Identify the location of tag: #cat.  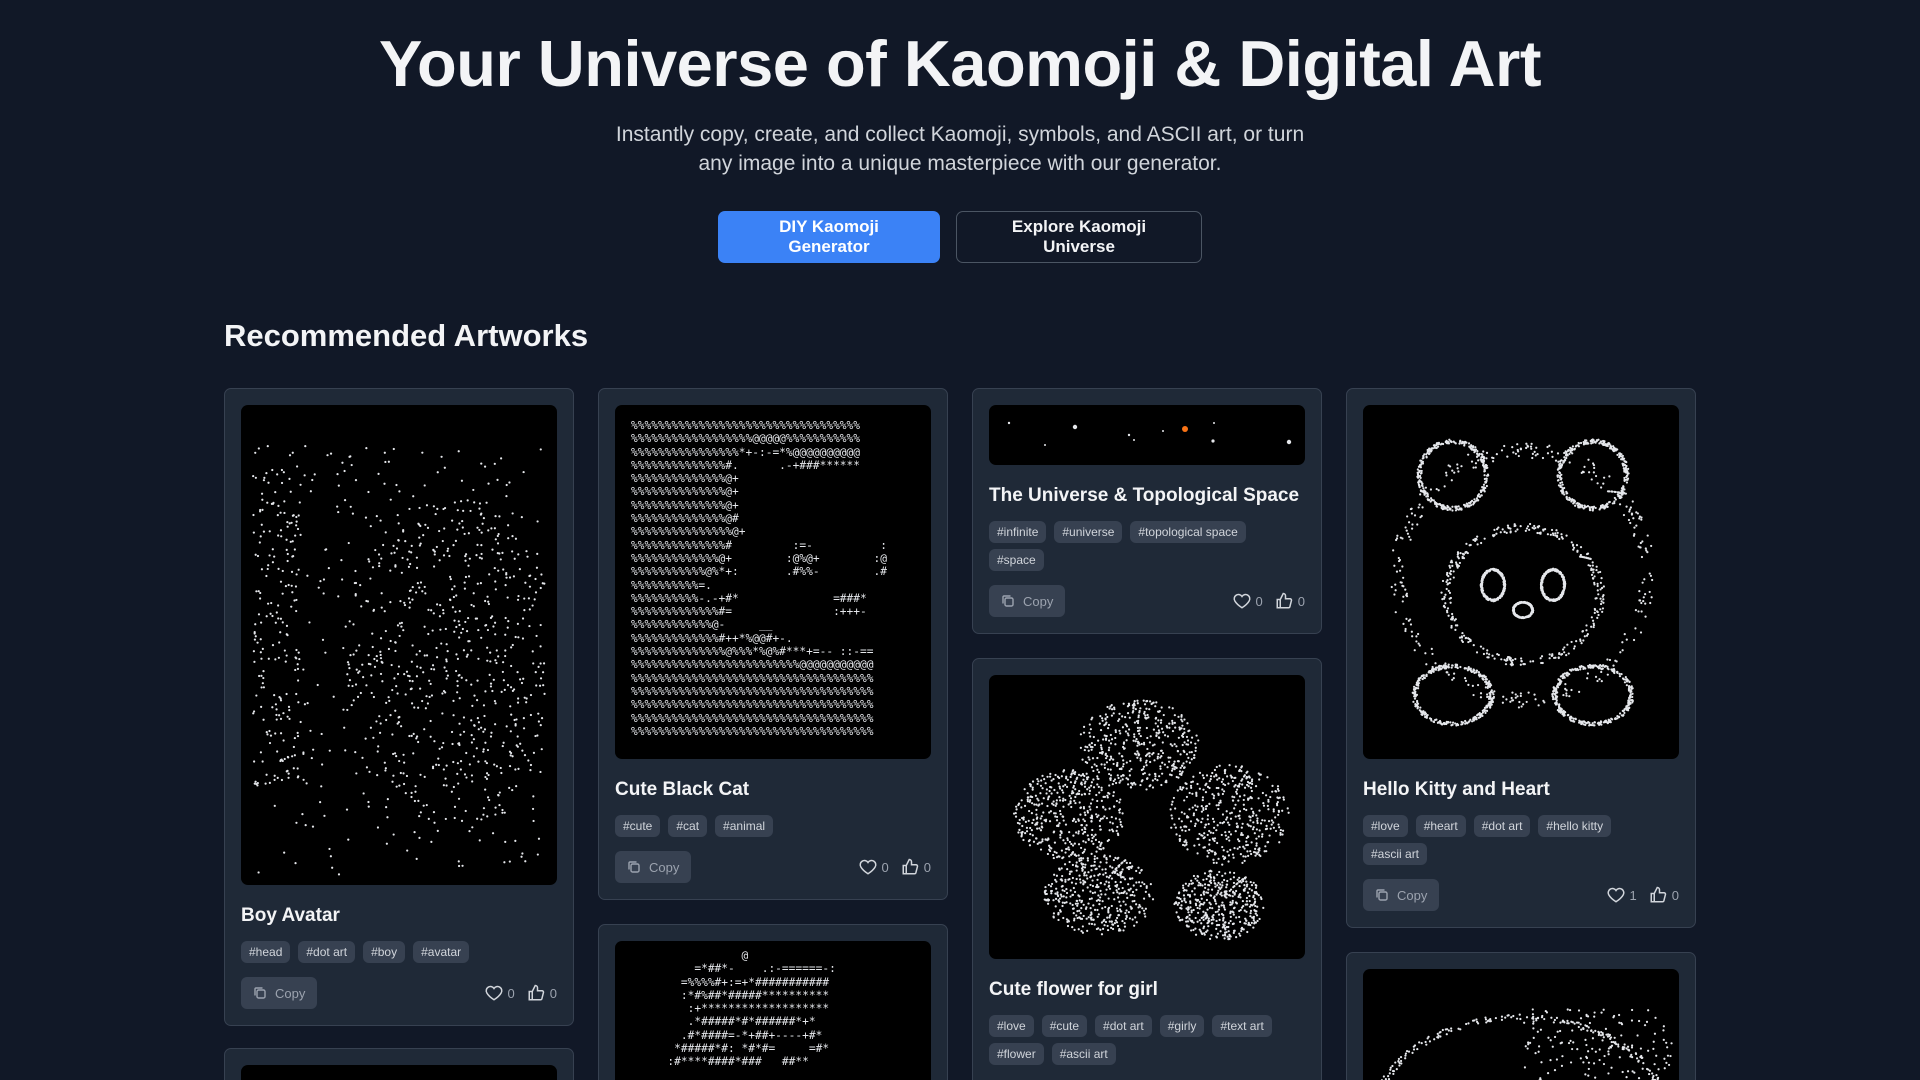
(688, 826).